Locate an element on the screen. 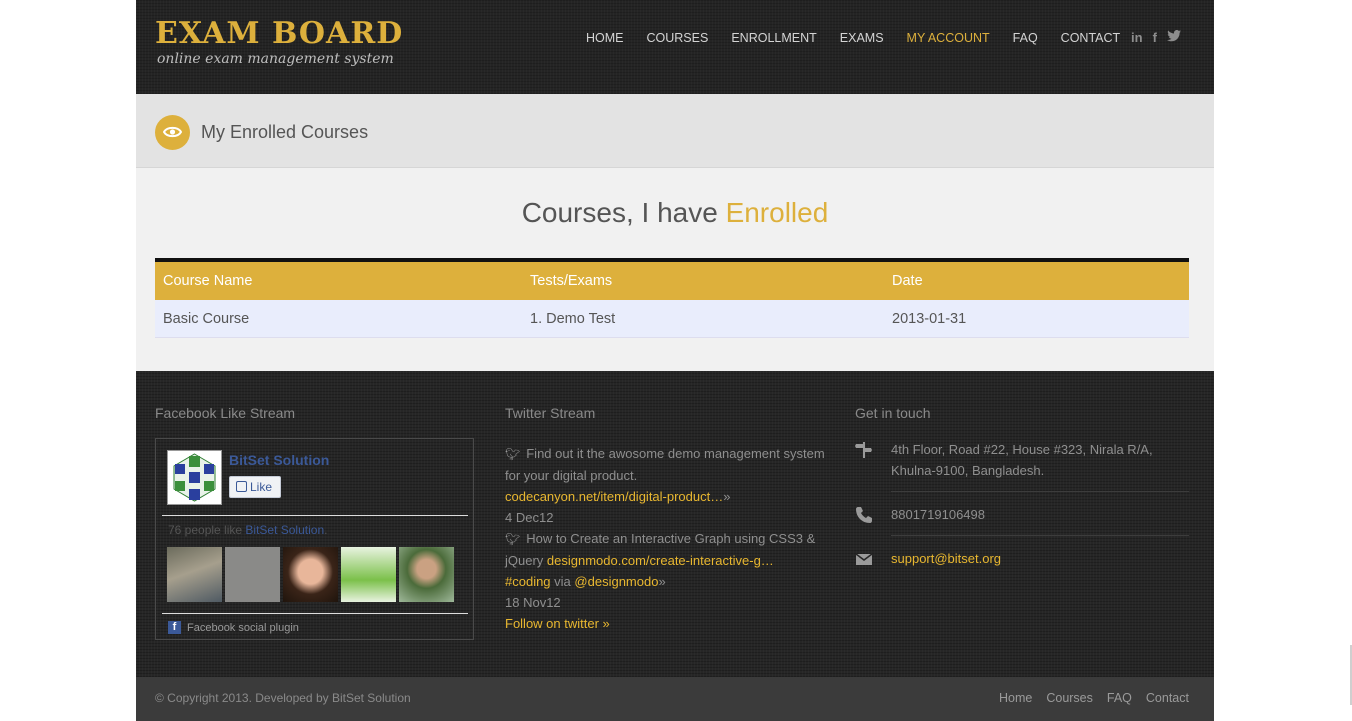 The height and width of the screenshot is (721, 1352). nav-contact: CONTACT is located at coordinates (1091, 38).